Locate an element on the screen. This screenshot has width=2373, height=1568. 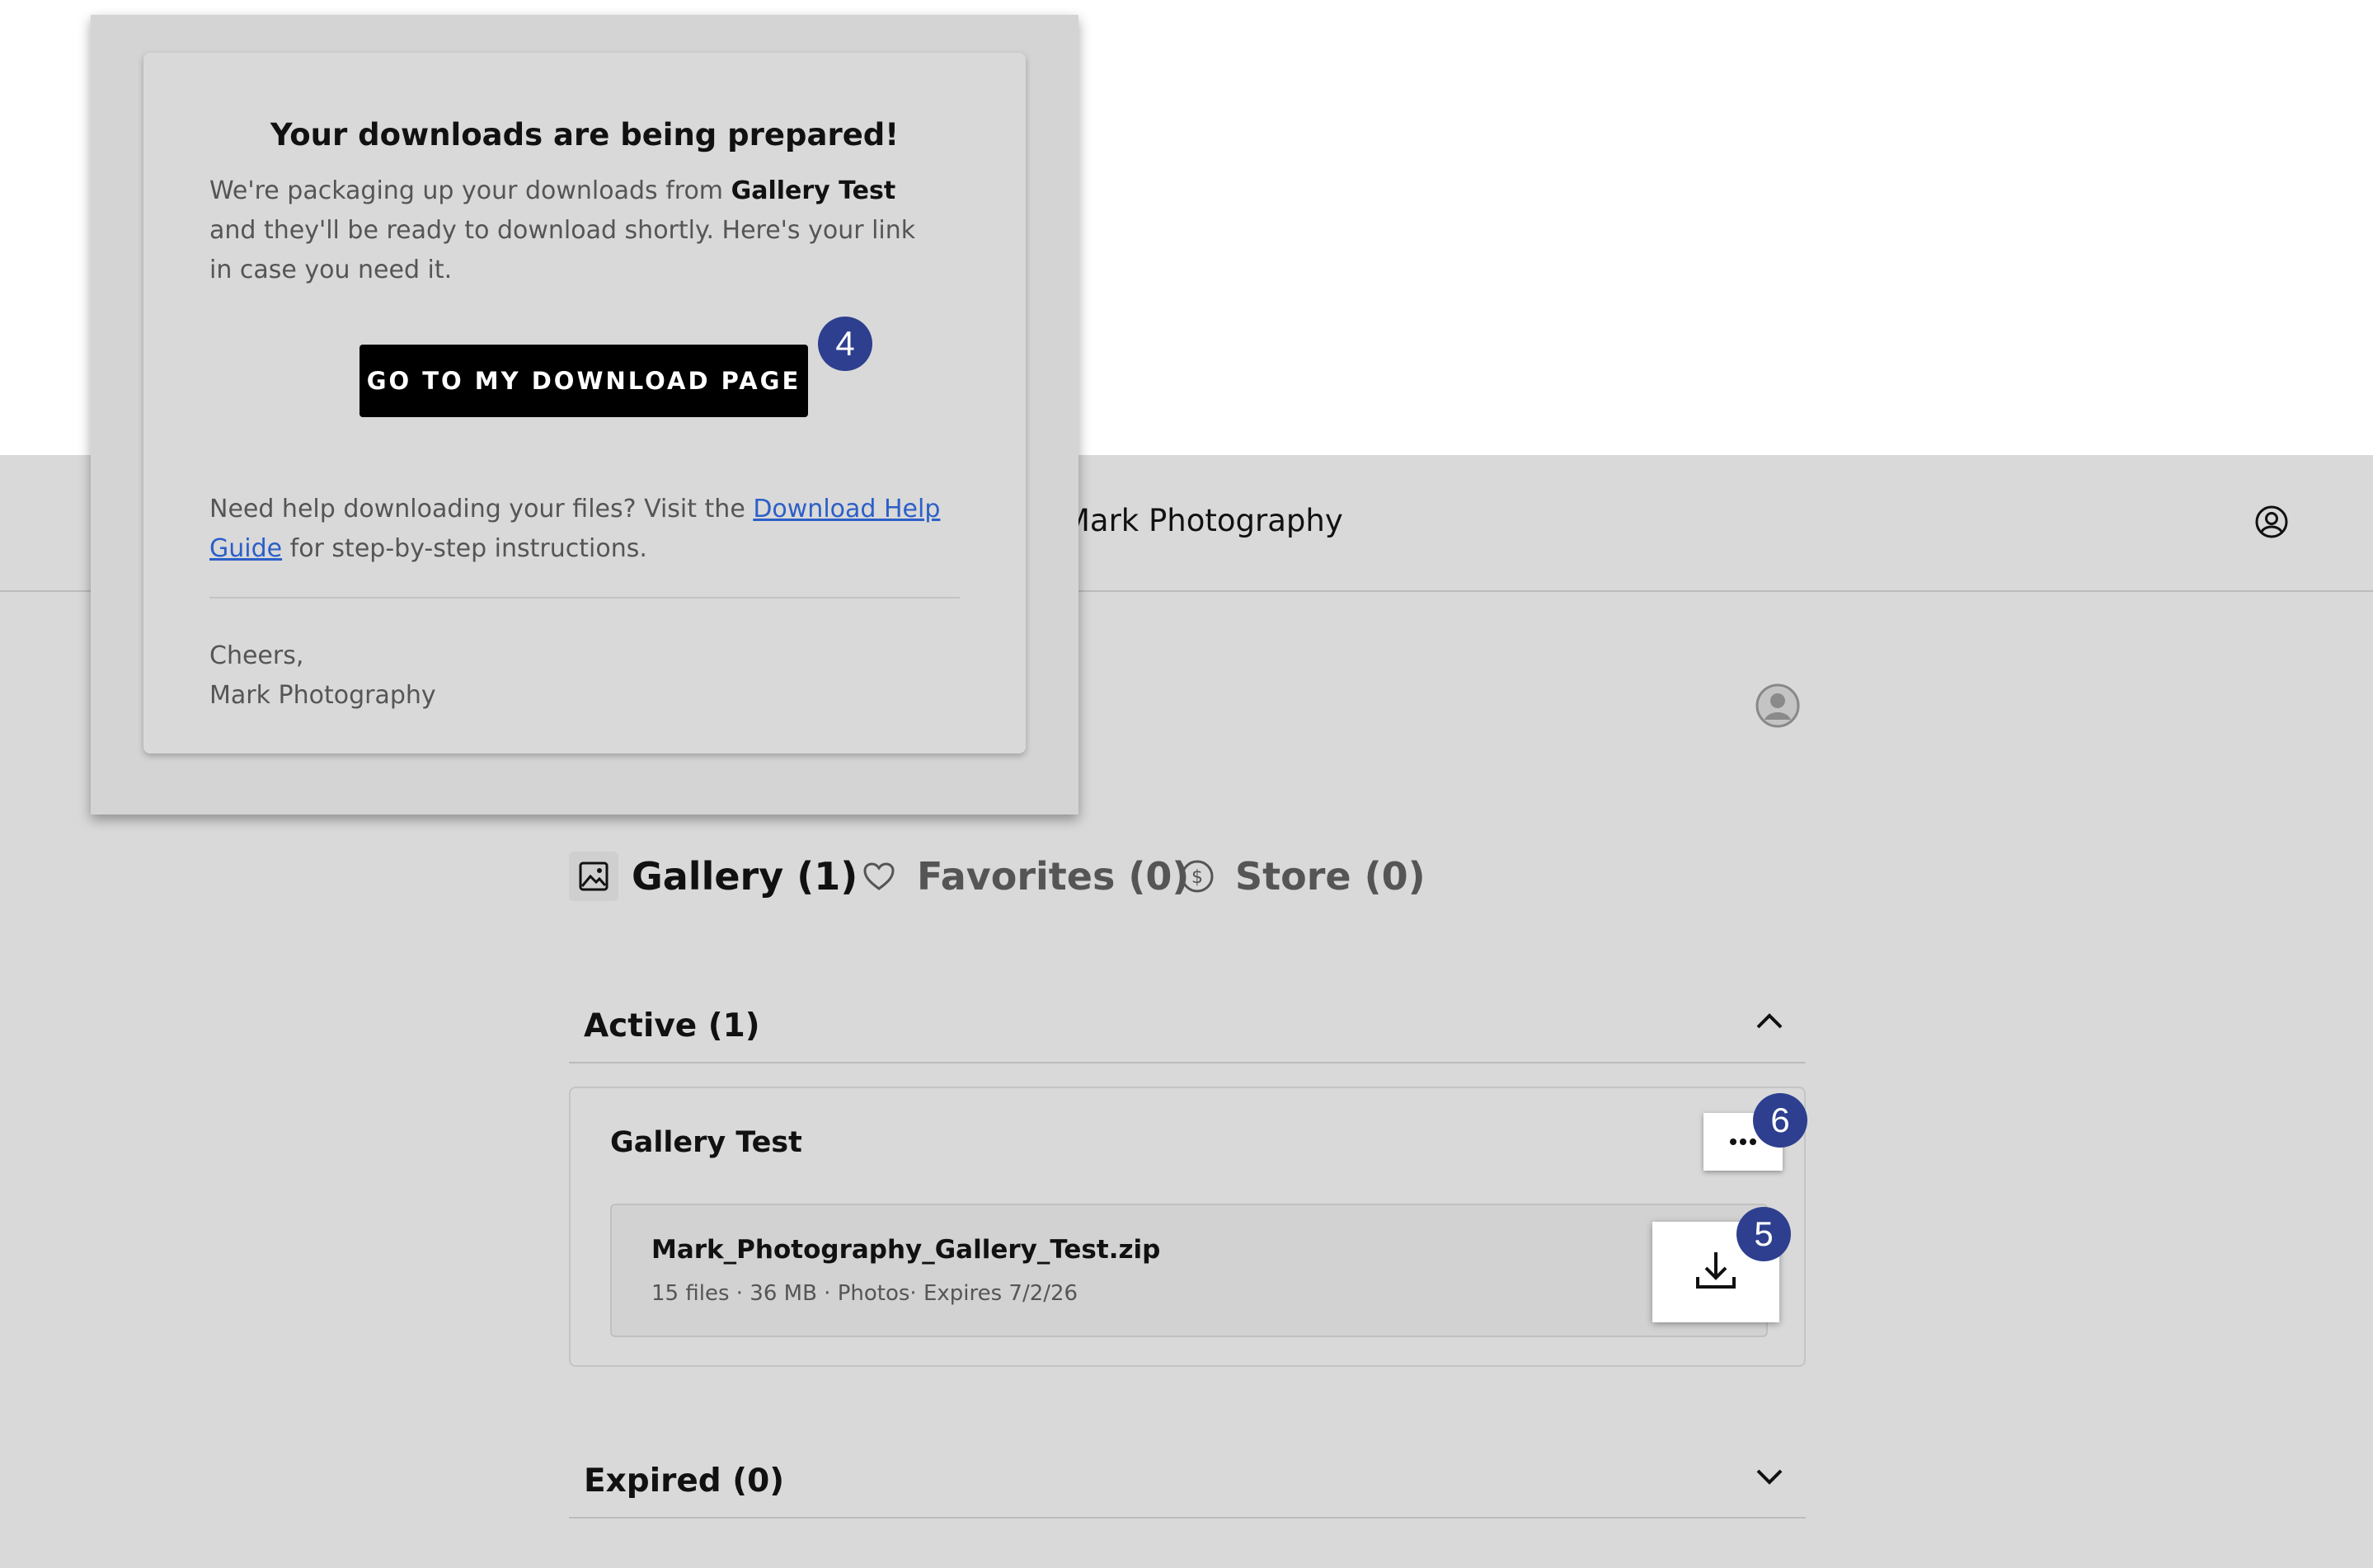
tab-favorites: Favorites (0) is located at coordinates (1021, 876).